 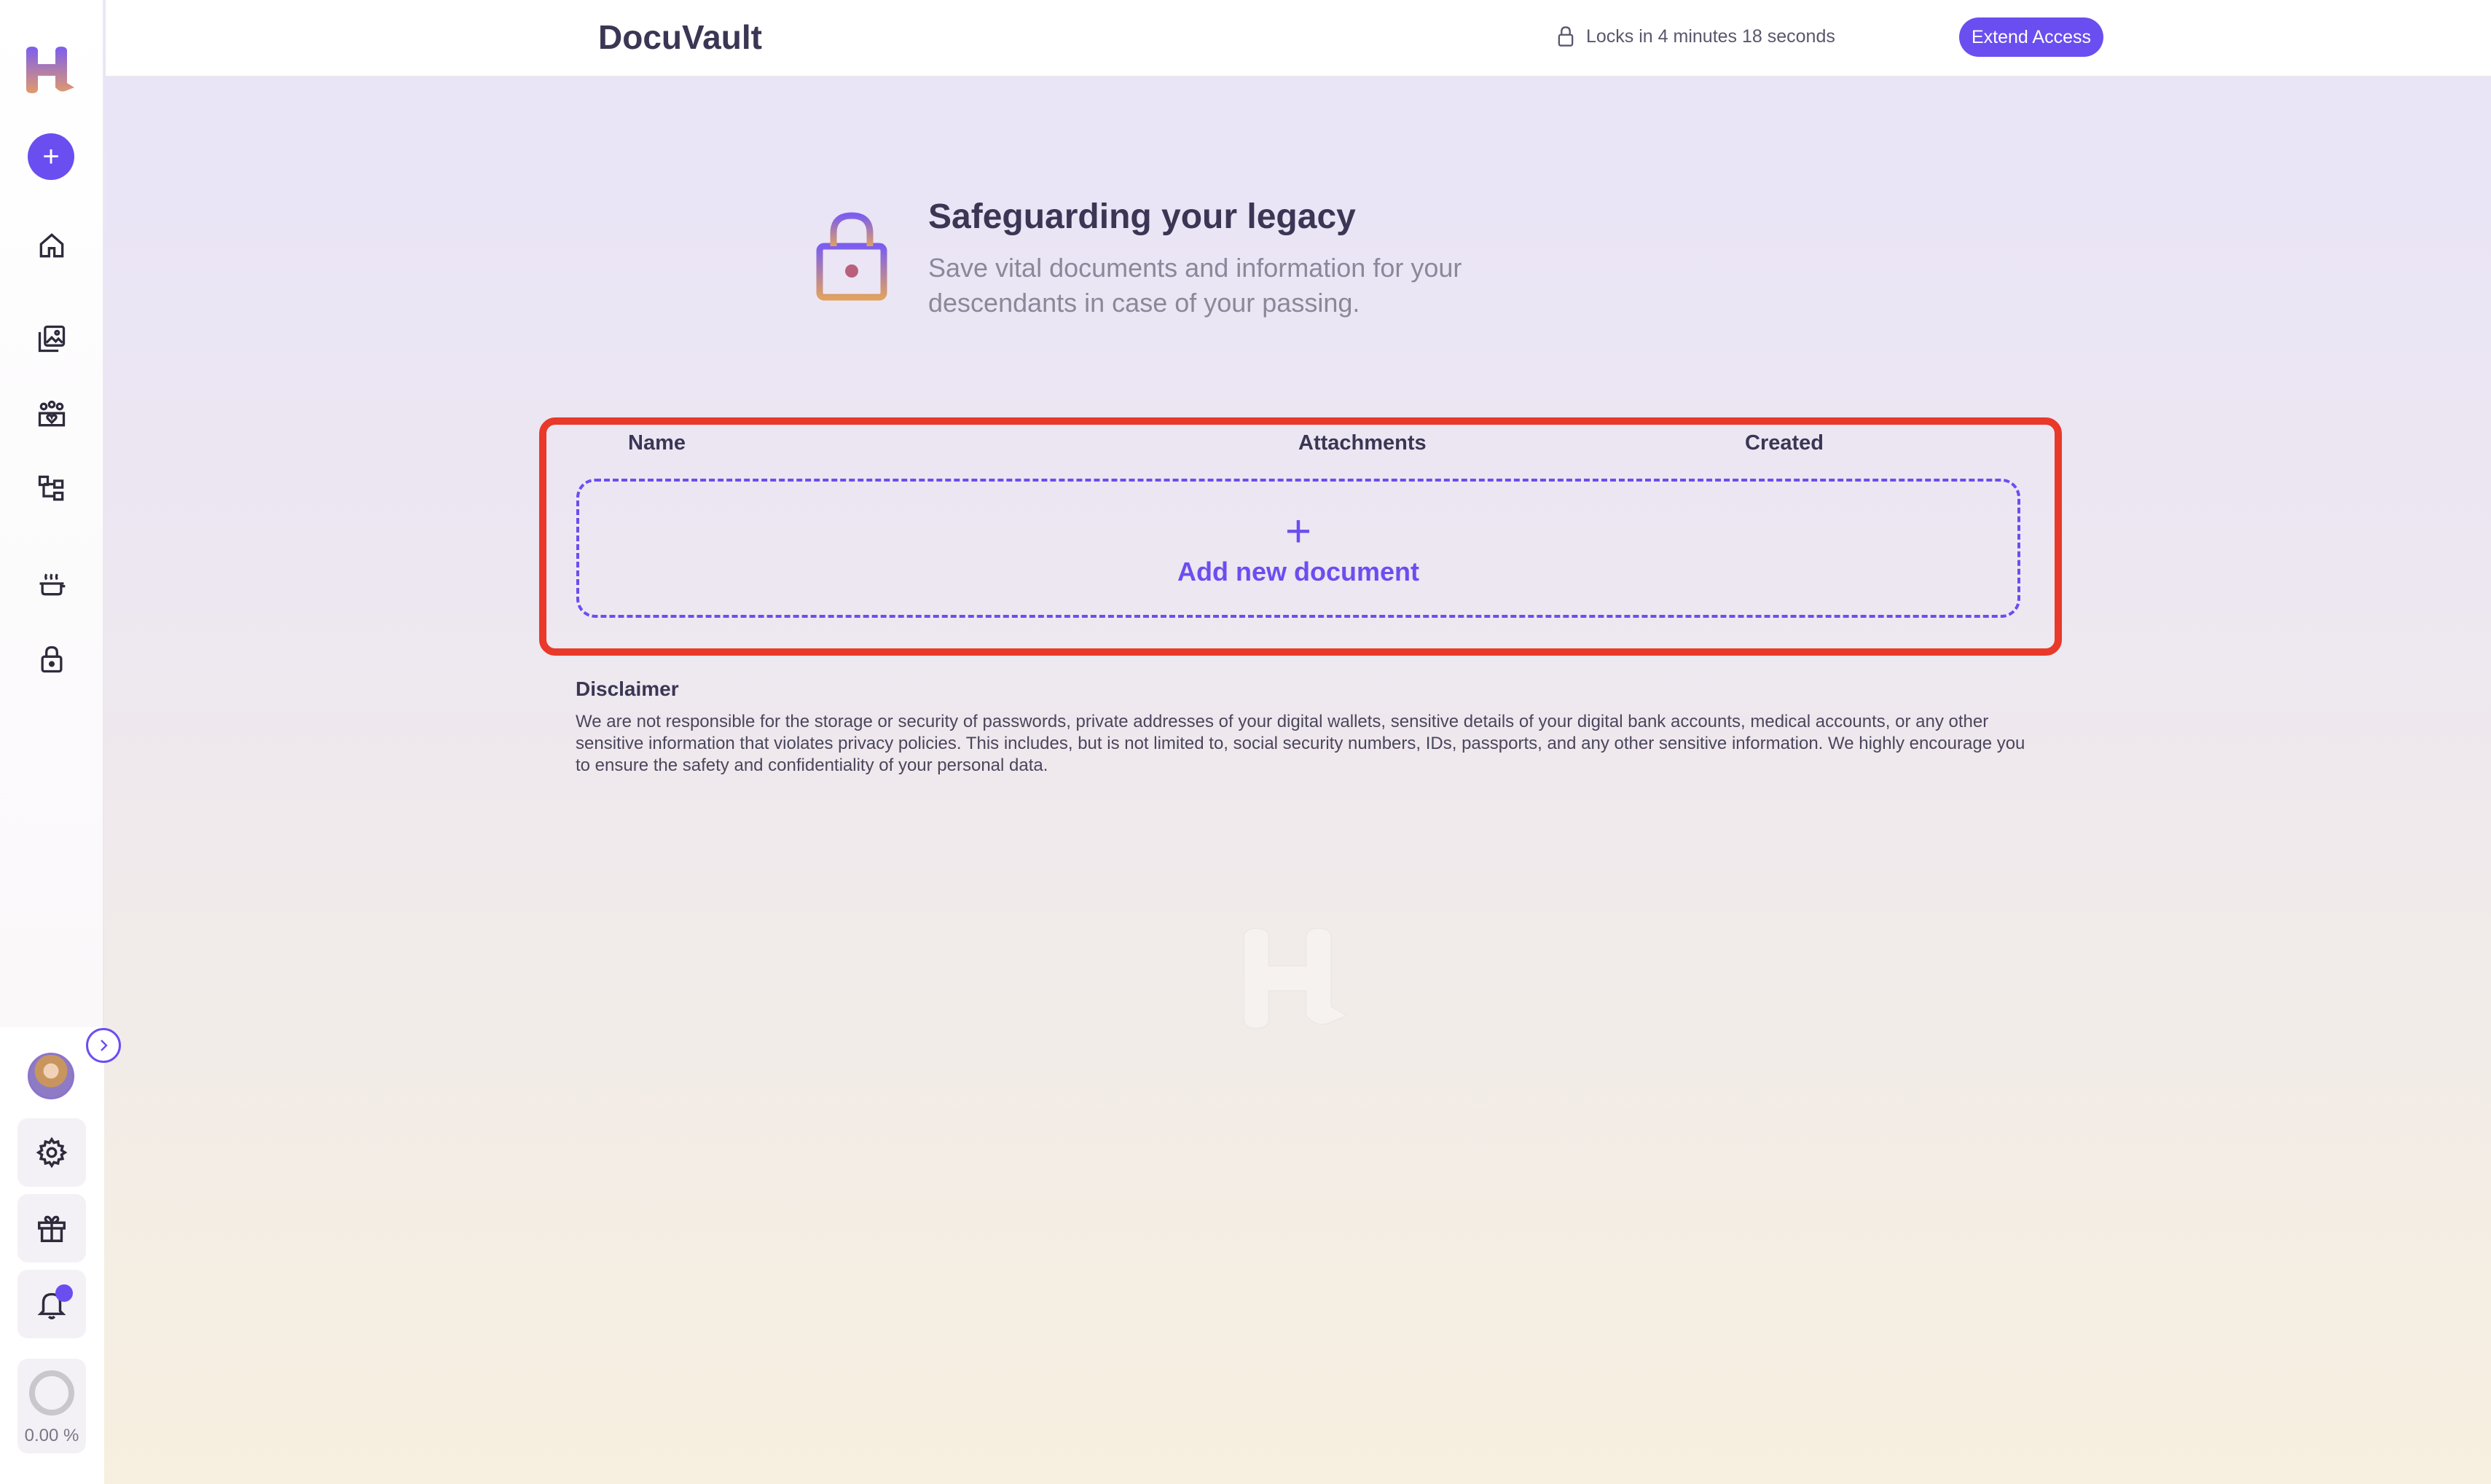 I want to click on family-tree-icon, so click(x=52, y=489).